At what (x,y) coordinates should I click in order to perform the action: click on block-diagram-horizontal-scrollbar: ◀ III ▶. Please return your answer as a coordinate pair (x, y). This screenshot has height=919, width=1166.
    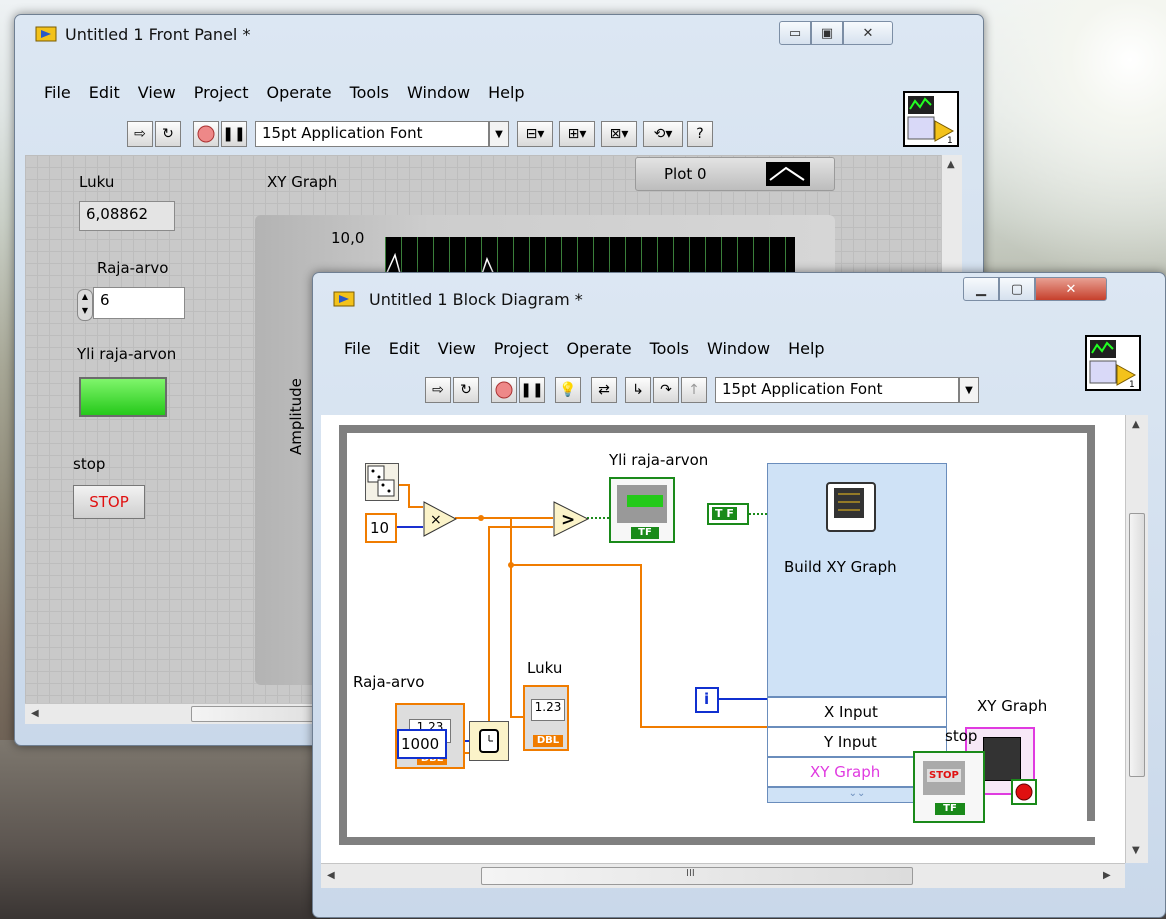
    Looking at the image, I should click on (723, 875).